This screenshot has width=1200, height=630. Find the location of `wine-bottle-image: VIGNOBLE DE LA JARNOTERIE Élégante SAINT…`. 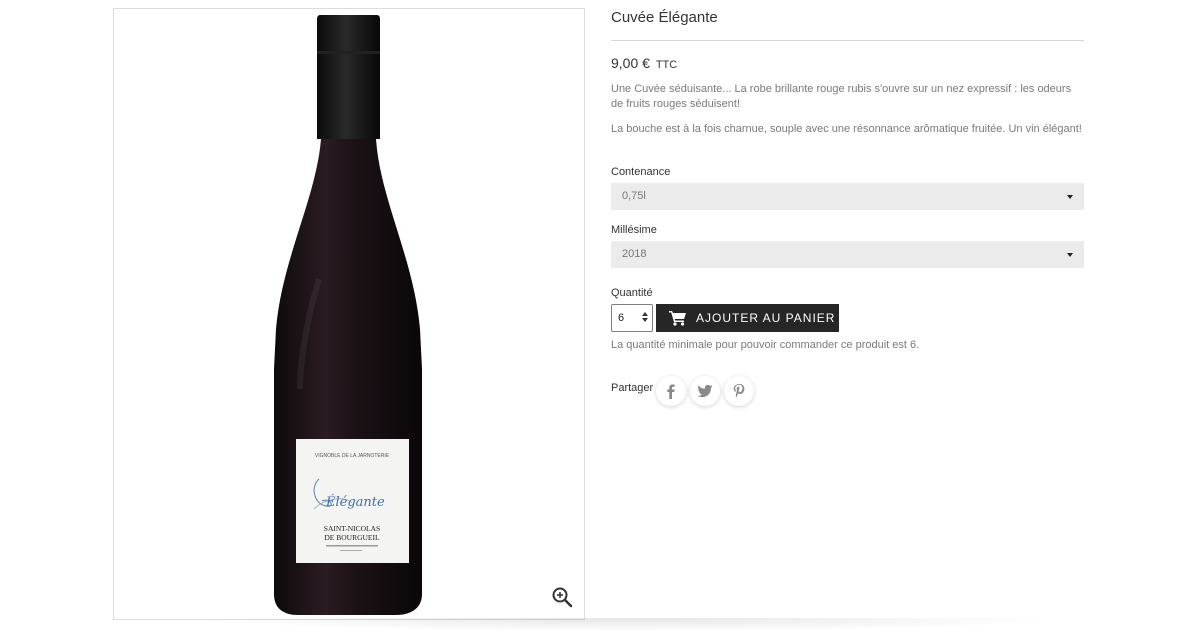

wine-bottle-image: VIGNOBLE DE LA JARNOTERIE Élégante SAINT… is located at coordinates (348, 315).